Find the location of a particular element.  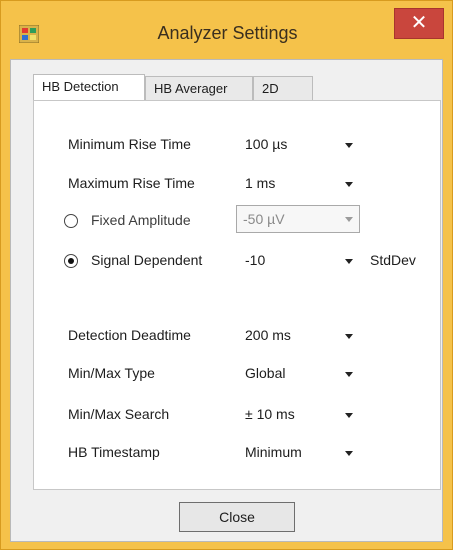

fixed-amplitude-radio is located at coordinates (71, 221).